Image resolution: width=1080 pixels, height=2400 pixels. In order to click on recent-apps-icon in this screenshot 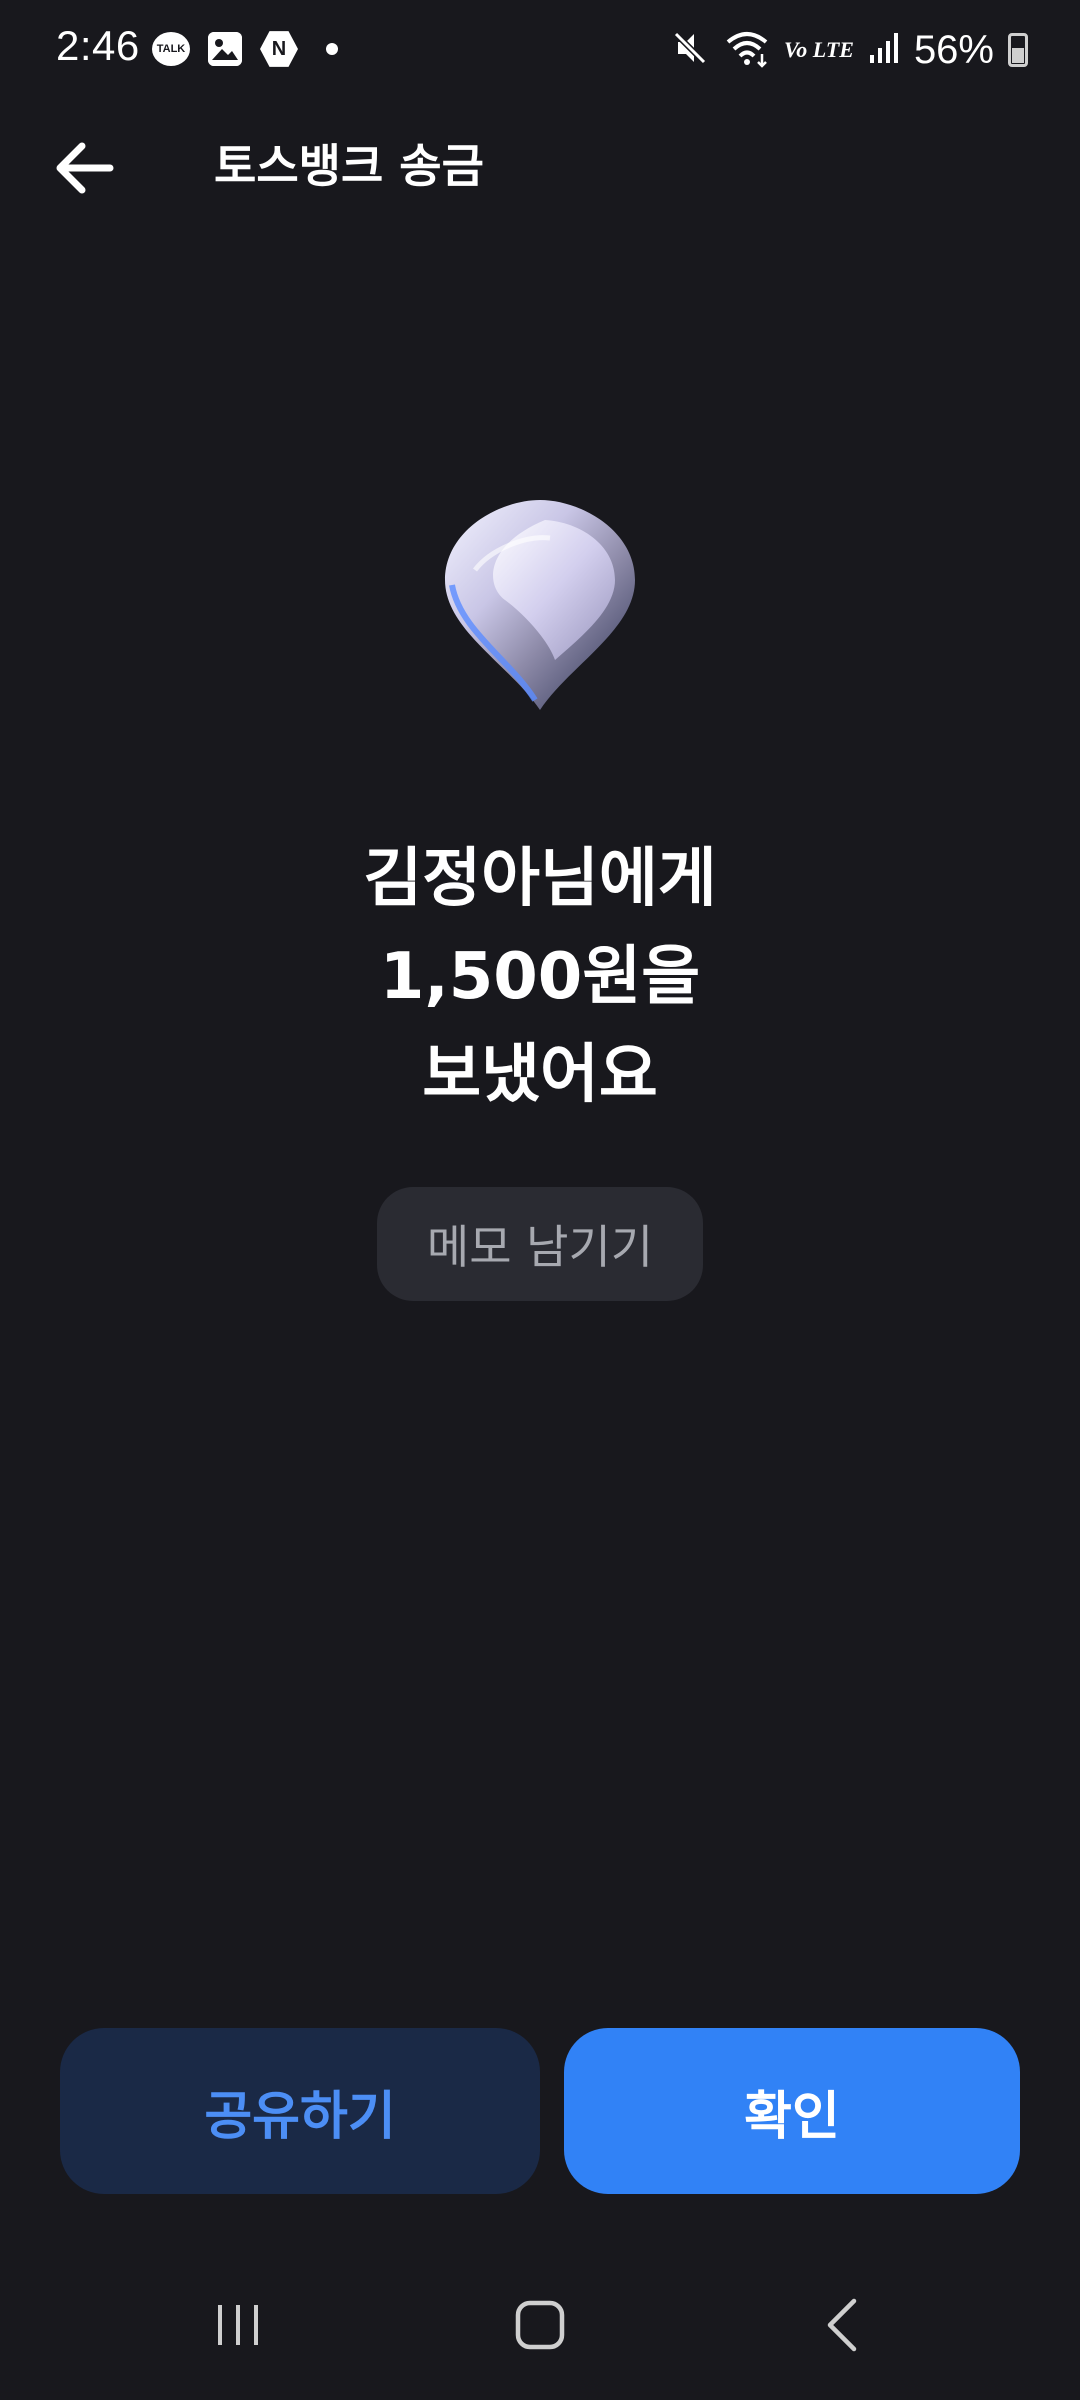, I will do `click(238, 2325)`.